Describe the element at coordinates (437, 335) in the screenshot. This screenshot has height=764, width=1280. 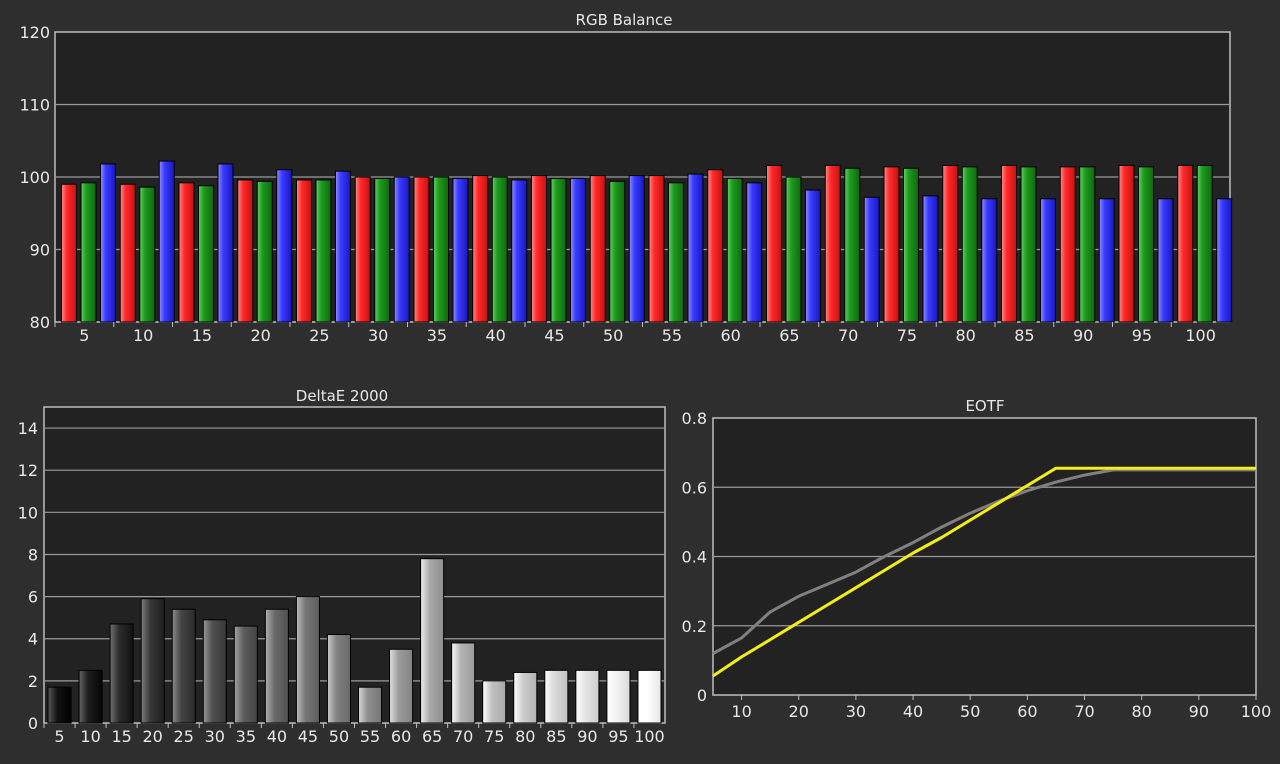
I see `rgb-x-tick-label: 35` at that location.